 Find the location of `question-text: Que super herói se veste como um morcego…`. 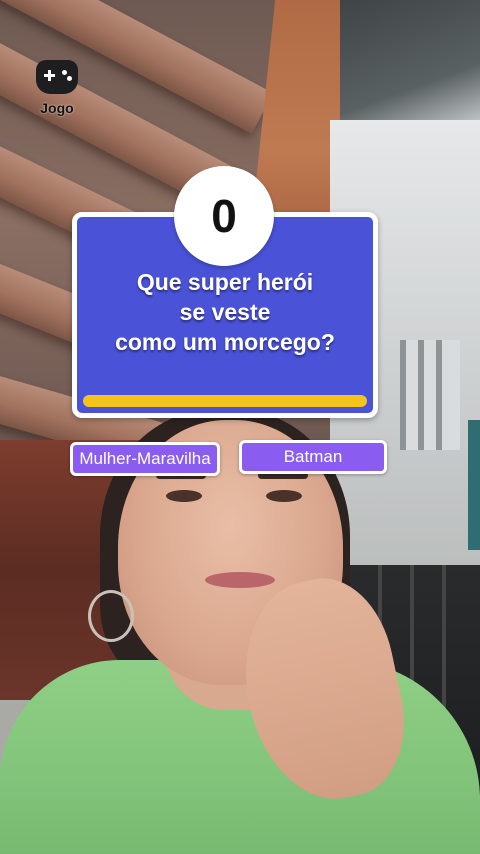

question-text: Que super herói se veste como um morcego… is located at coordinates (225, 312).